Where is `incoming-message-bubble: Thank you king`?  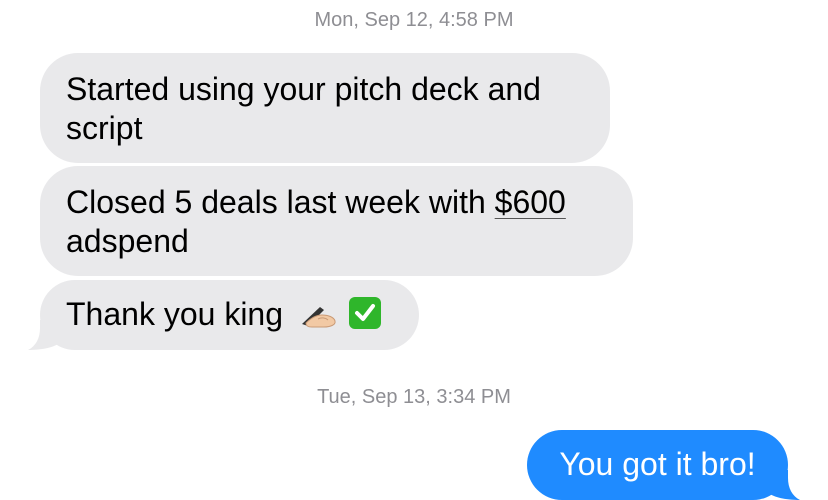 incoming-message-bubble: Thank you king is located at coordinates (229, 315).